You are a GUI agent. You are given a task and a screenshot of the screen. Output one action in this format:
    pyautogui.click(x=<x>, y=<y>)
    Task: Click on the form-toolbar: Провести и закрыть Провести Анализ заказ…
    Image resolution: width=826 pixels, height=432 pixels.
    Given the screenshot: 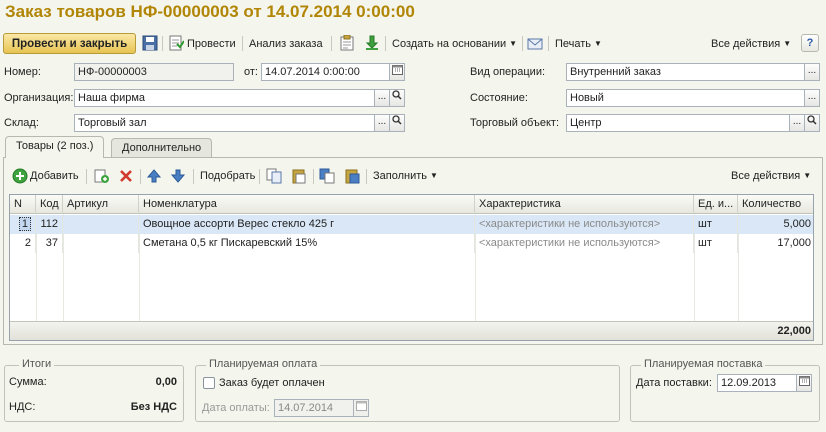 What is the action you would take?
    pyautogui.click(x=413, y=43)
    